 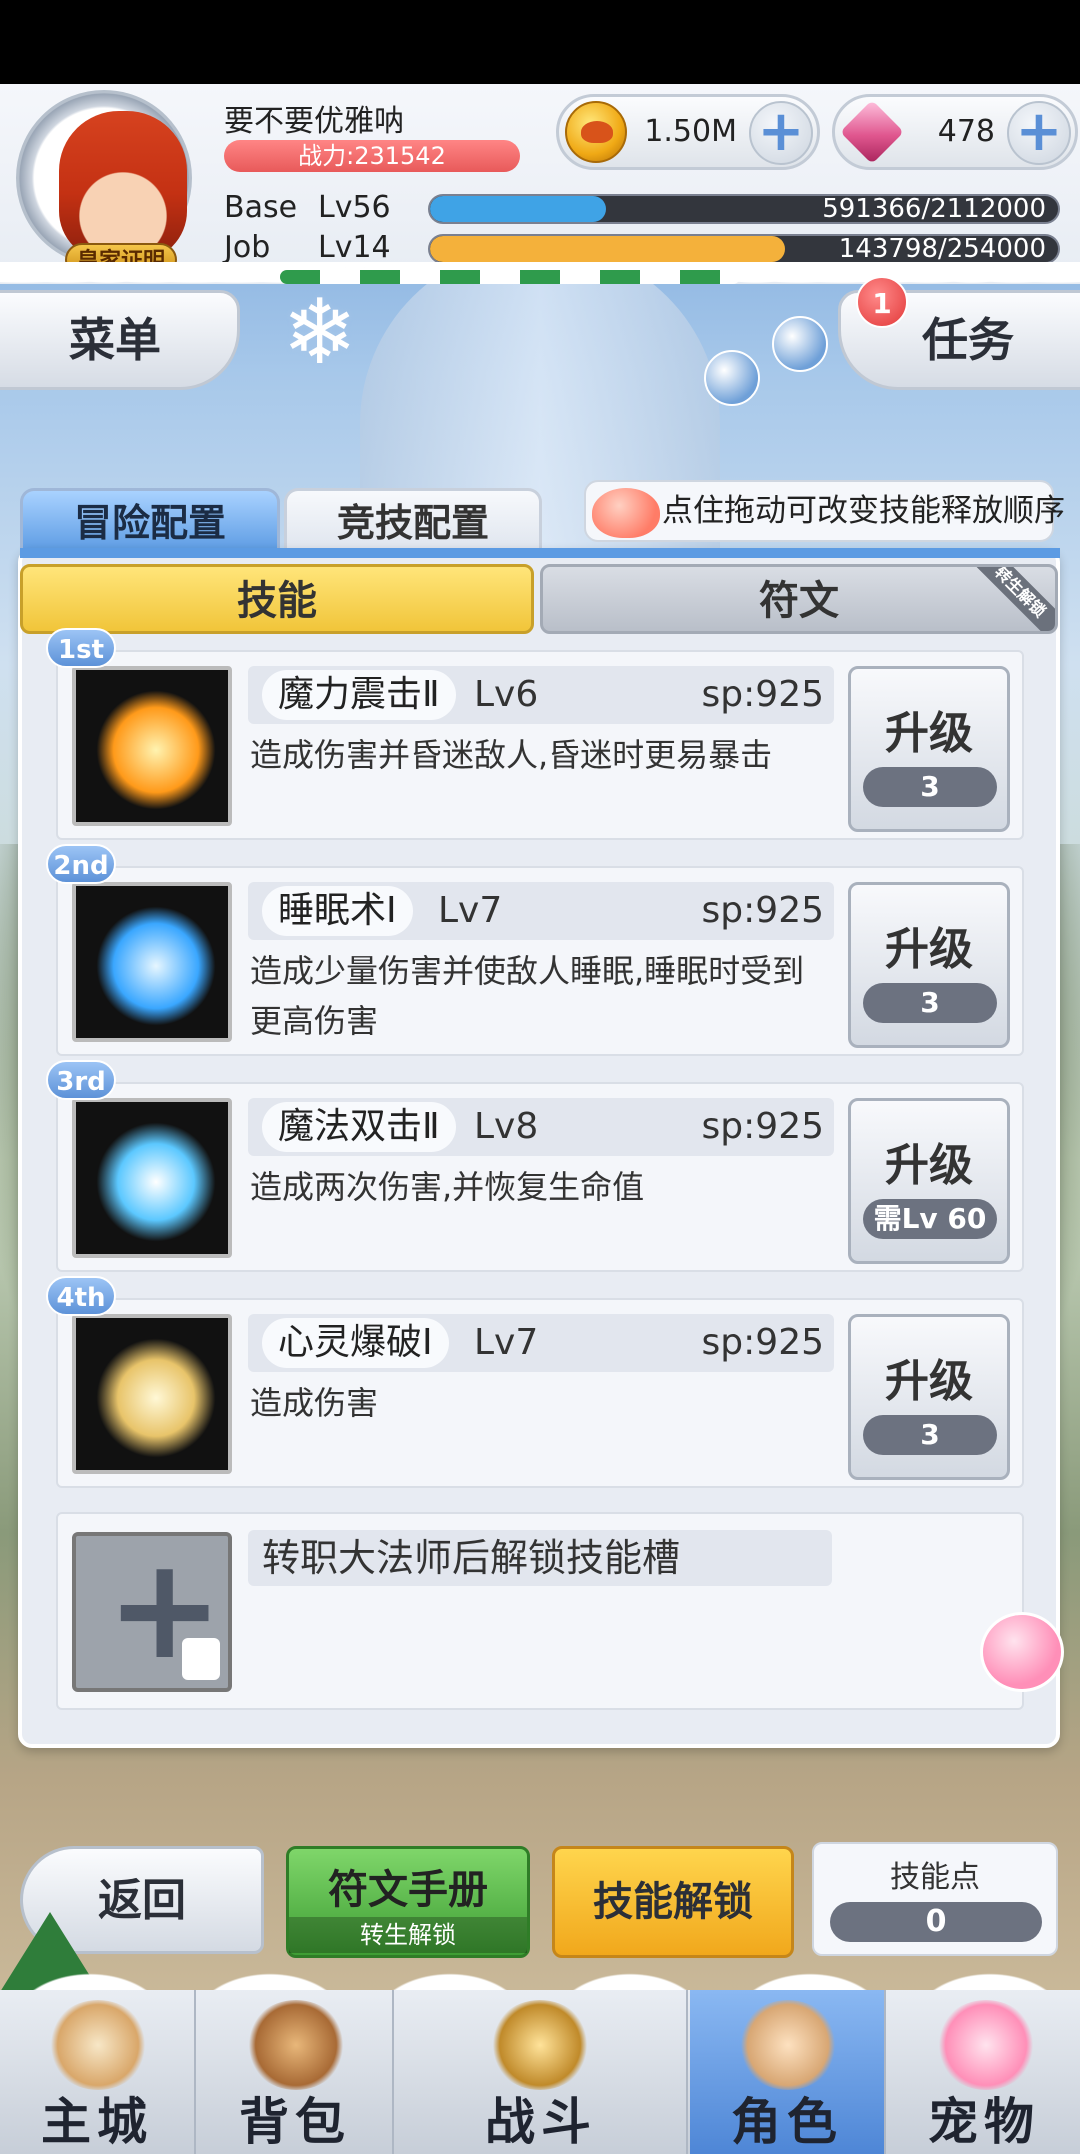 I want to click on skill-level: Lv6, so click(x=506, y=694).